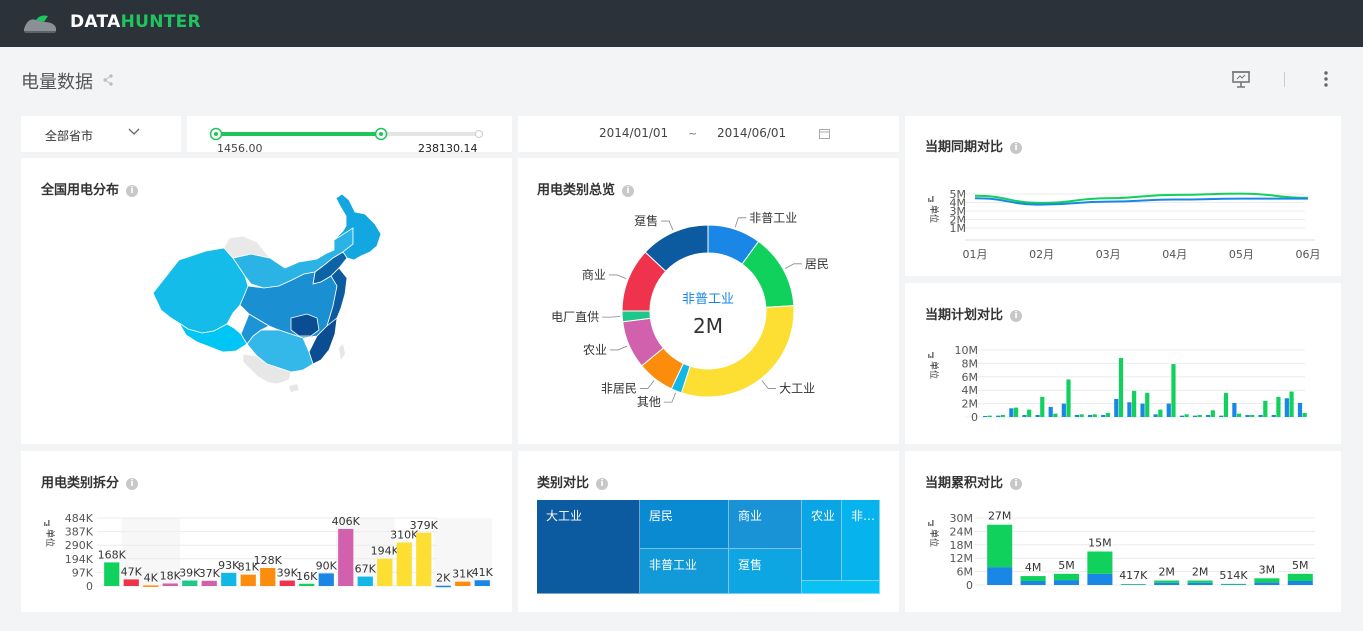  What do you see at coordinates (134, 132) in the screenshot?
I see `chevron-down-icon` at bounding box center [134, 132].